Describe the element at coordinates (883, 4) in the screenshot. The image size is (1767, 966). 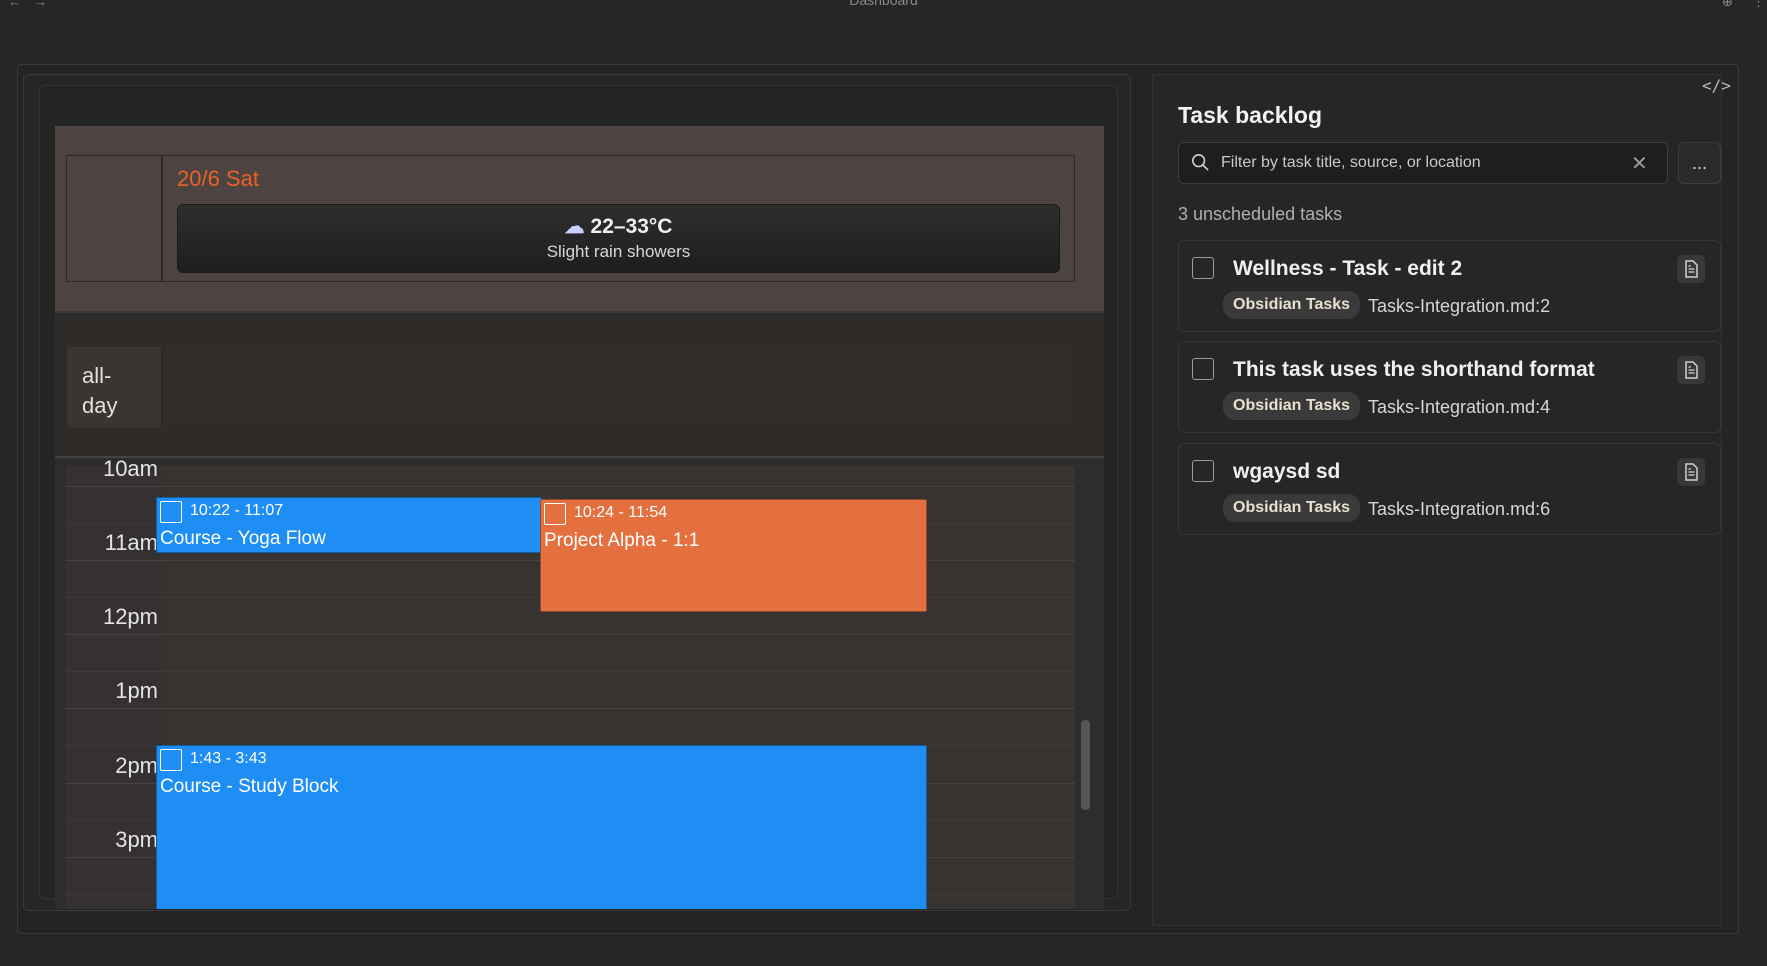
I see `window-title: Dashboard` at that location.